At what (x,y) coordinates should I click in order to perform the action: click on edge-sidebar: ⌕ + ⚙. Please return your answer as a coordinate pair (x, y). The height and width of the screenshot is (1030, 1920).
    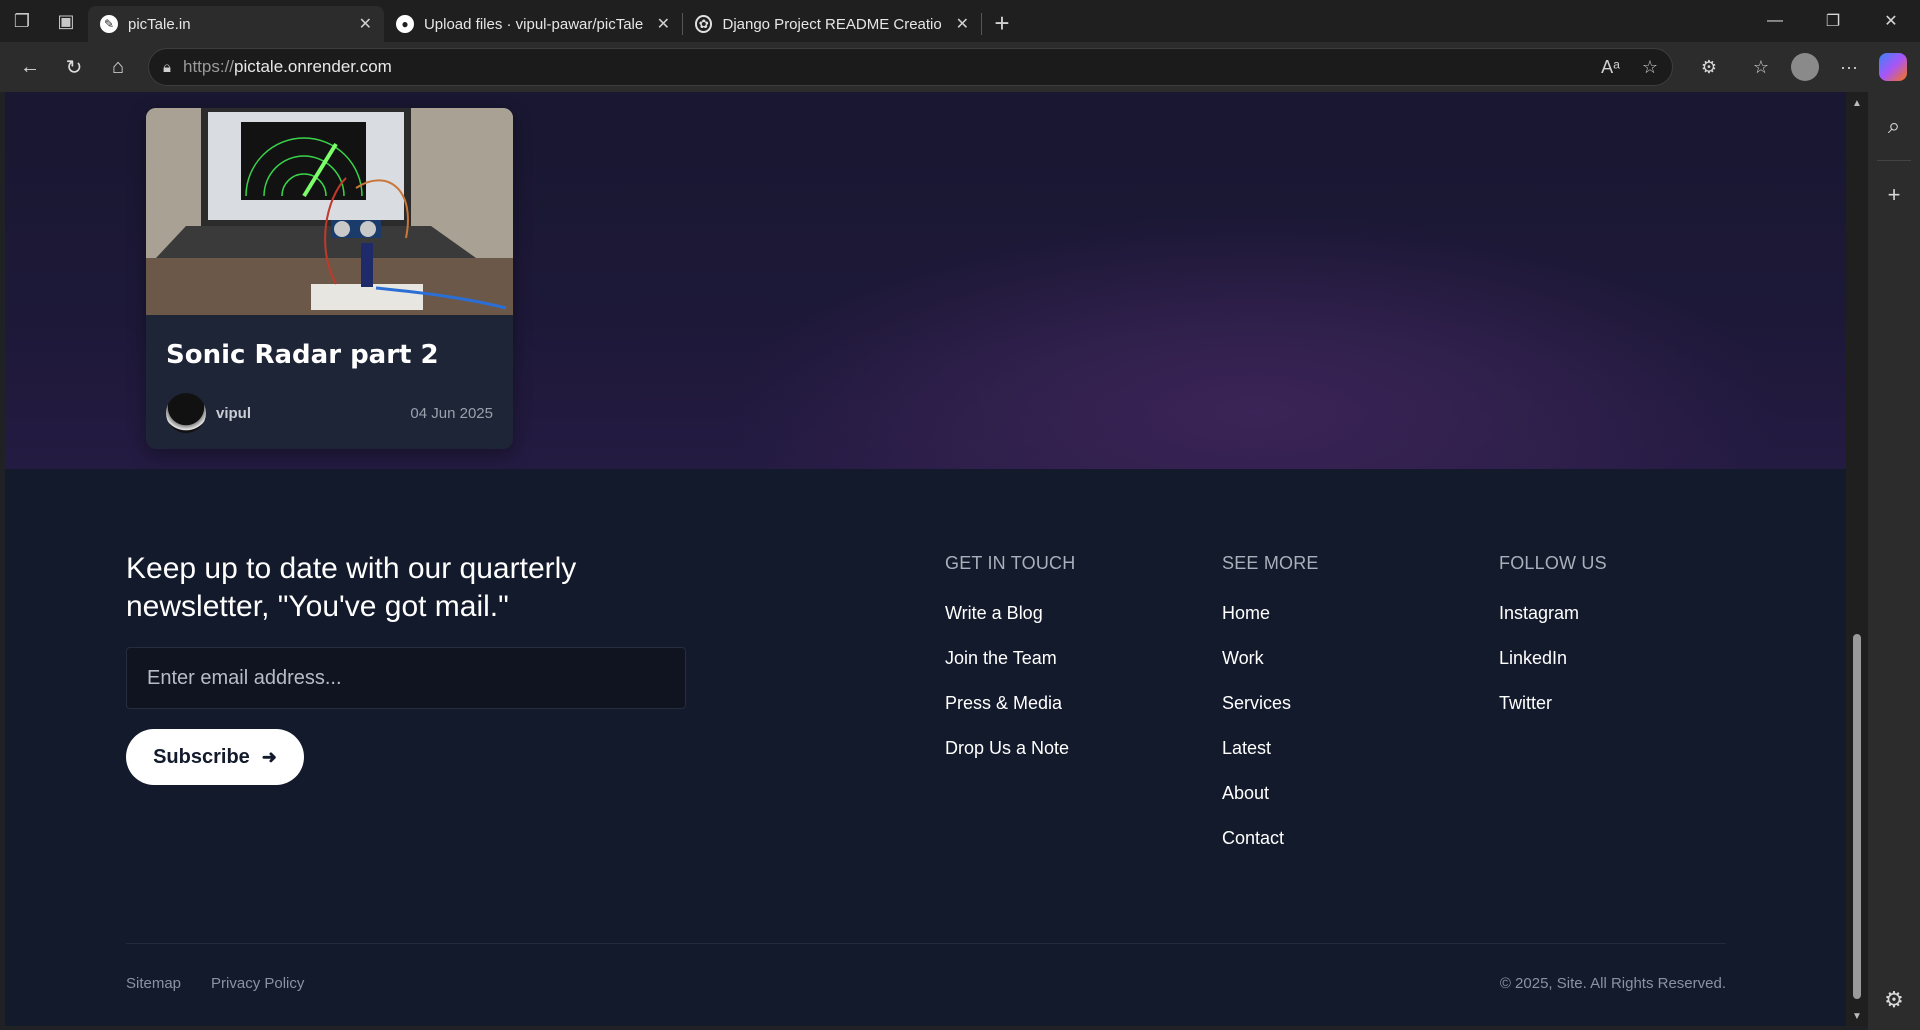
    Looking at the image, I should click on (1894, 561).